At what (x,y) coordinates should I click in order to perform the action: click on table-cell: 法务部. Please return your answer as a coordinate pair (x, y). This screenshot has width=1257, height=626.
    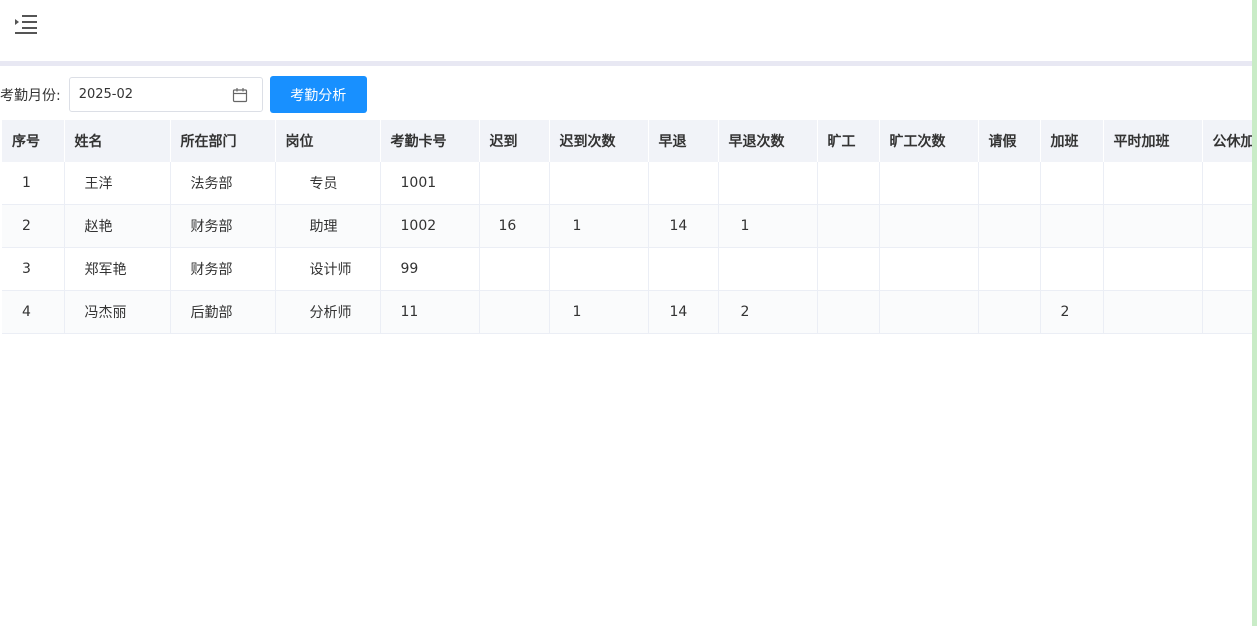
    Looking at the image, I should click on (223, 183).